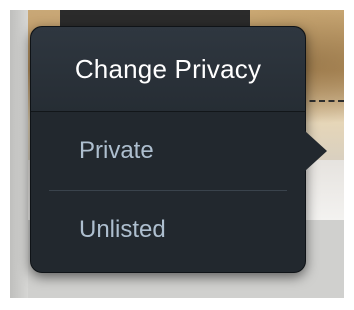 The width and height of the screenshot is (354, 310). I want to click on popover-title: Change Privacy, so click(168, 68).